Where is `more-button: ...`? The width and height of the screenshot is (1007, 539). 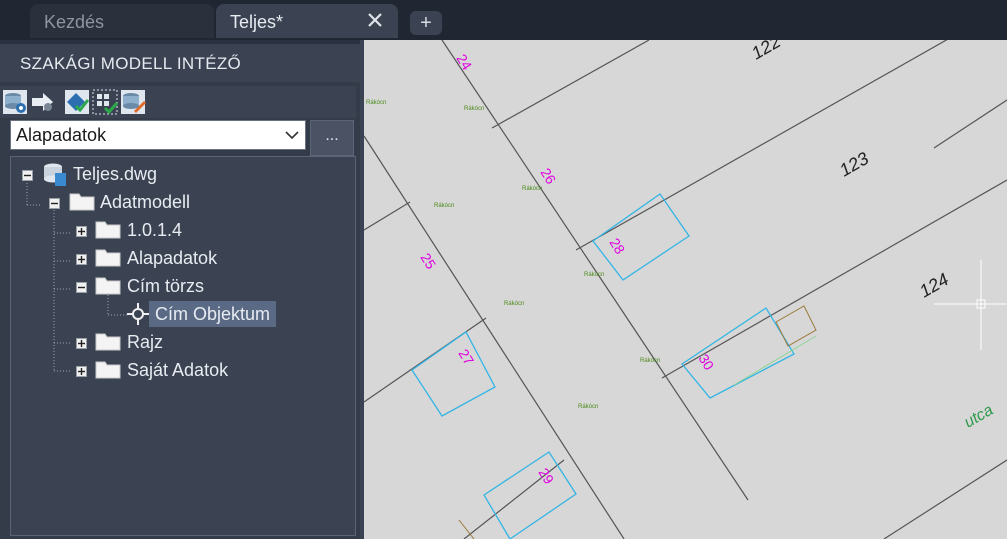 more-button: ... is located at coordinates (332, 138).